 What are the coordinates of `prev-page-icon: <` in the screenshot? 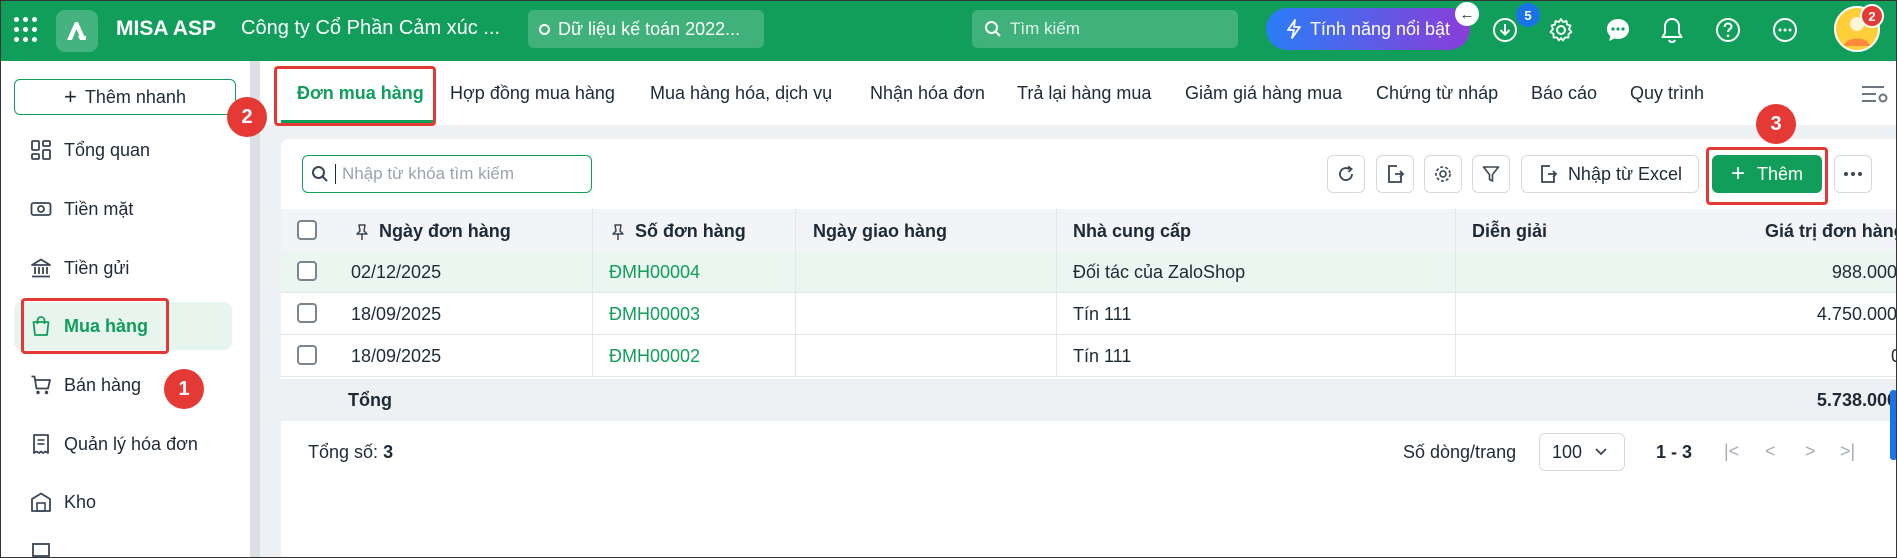 It's located at (1770, 451).